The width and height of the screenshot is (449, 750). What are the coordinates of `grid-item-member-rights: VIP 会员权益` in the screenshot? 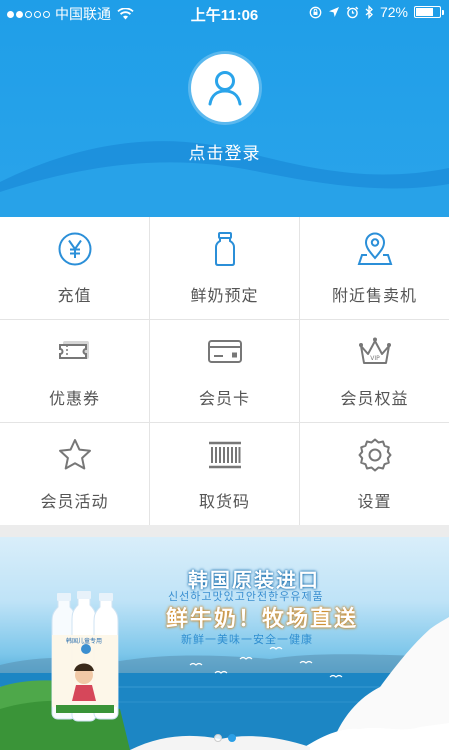 It's located at (374, 371).